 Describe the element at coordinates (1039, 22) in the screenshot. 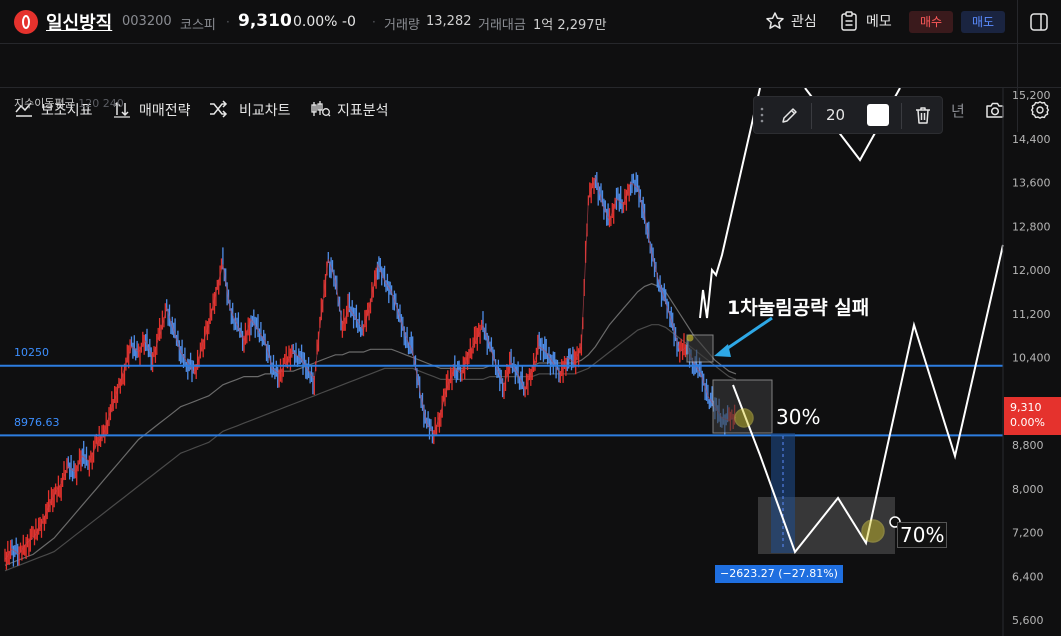

I see `sidebar-panel-icon` at that location.